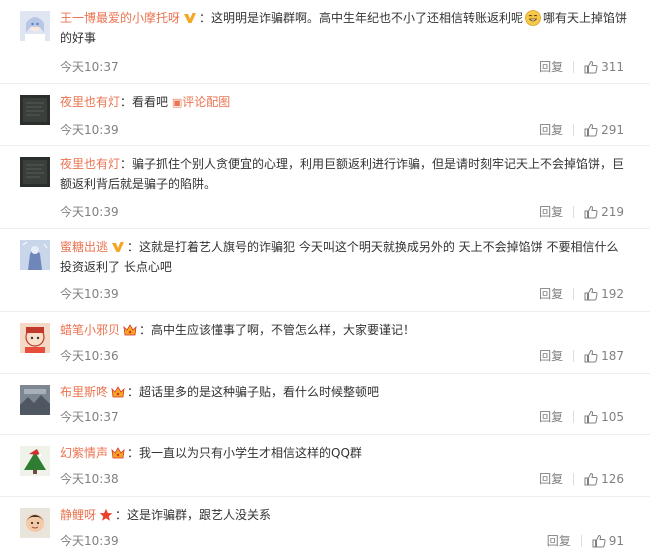  I want to click on username-link: 静鲤呀, so click(78, 515).